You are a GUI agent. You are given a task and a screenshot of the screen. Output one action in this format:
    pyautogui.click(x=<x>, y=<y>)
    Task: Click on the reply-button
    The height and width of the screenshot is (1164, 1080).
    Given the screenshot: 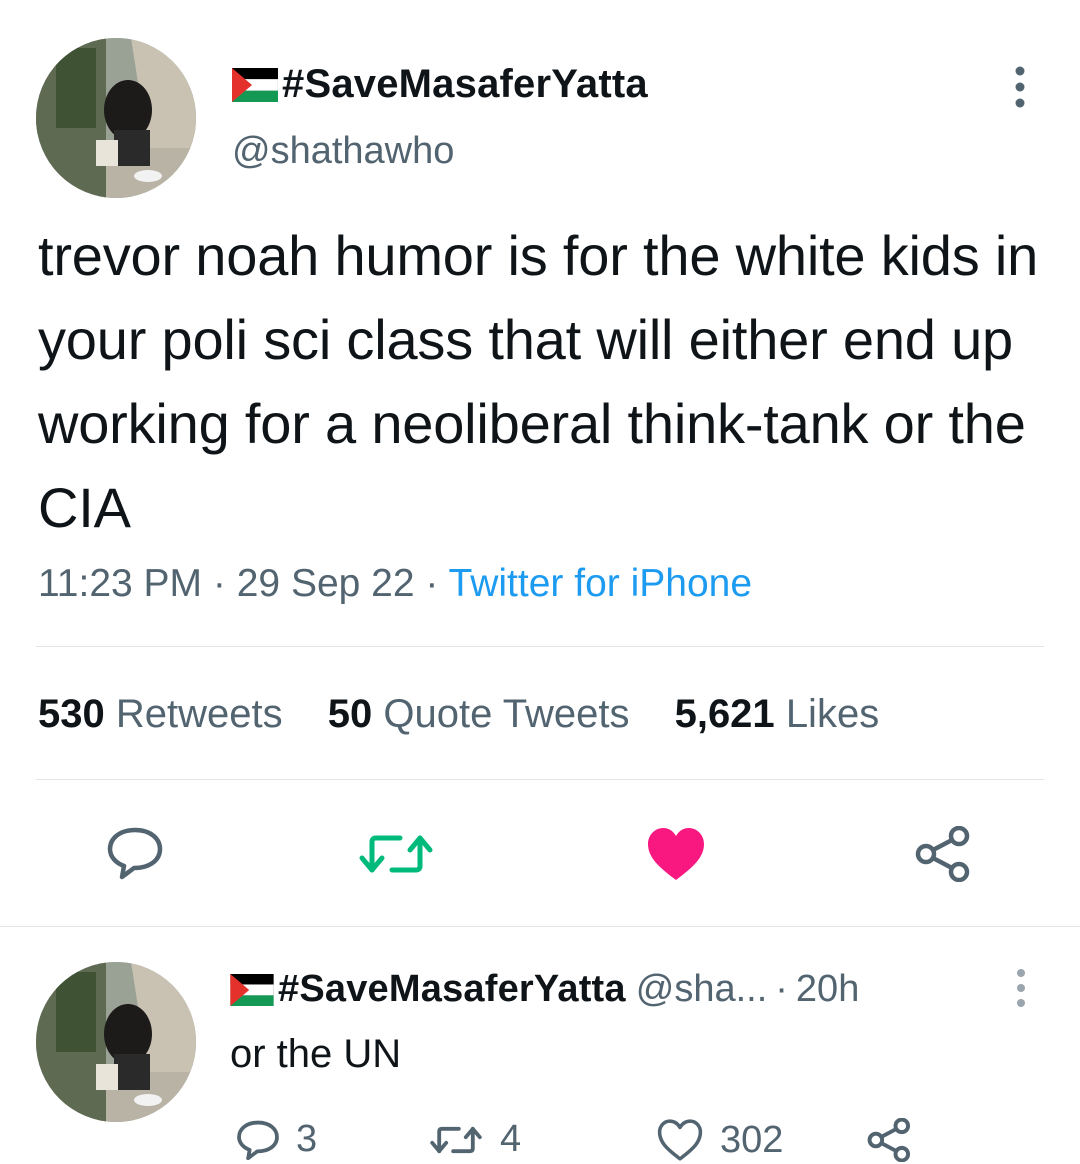 What is the action you would take?
    pyautogui.click(x=135, y=853)
    